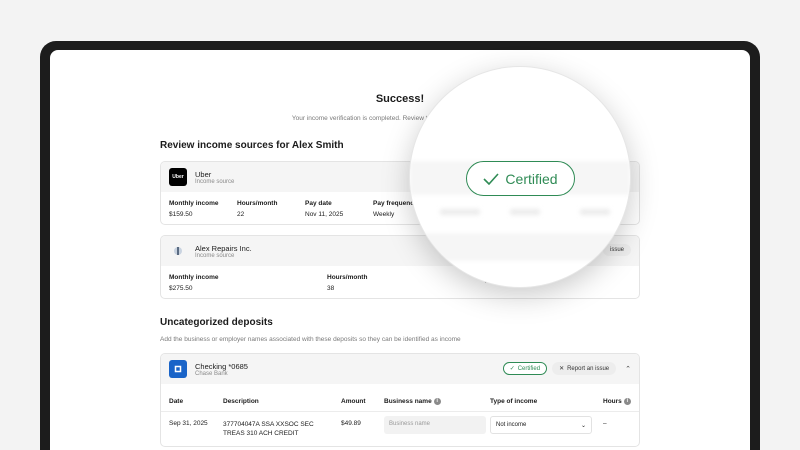 The image size is (800, 450). Describe the element at coordinates (188, 423) in the screenshot. I see `deposit-date: Sep 31, 2025` at that location.